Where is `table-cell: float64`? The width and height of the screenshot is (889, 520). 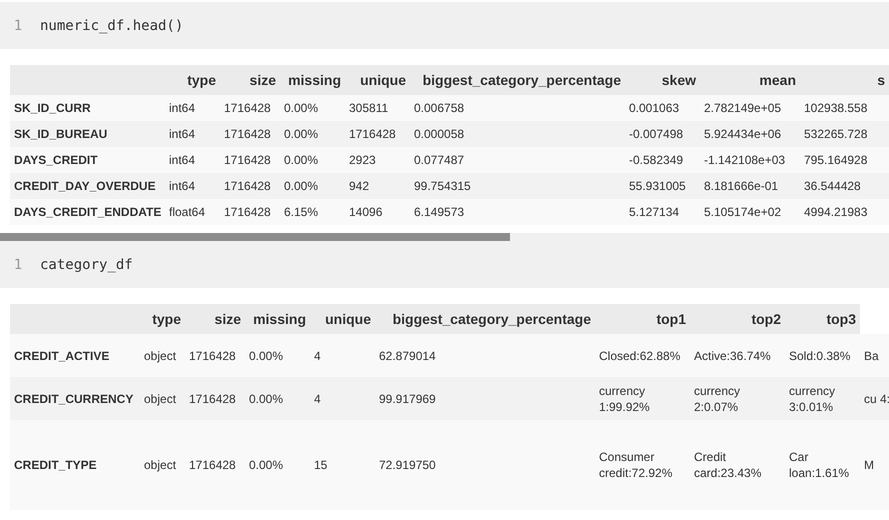
table-cell: float64 is located at coordinates (192, 212).